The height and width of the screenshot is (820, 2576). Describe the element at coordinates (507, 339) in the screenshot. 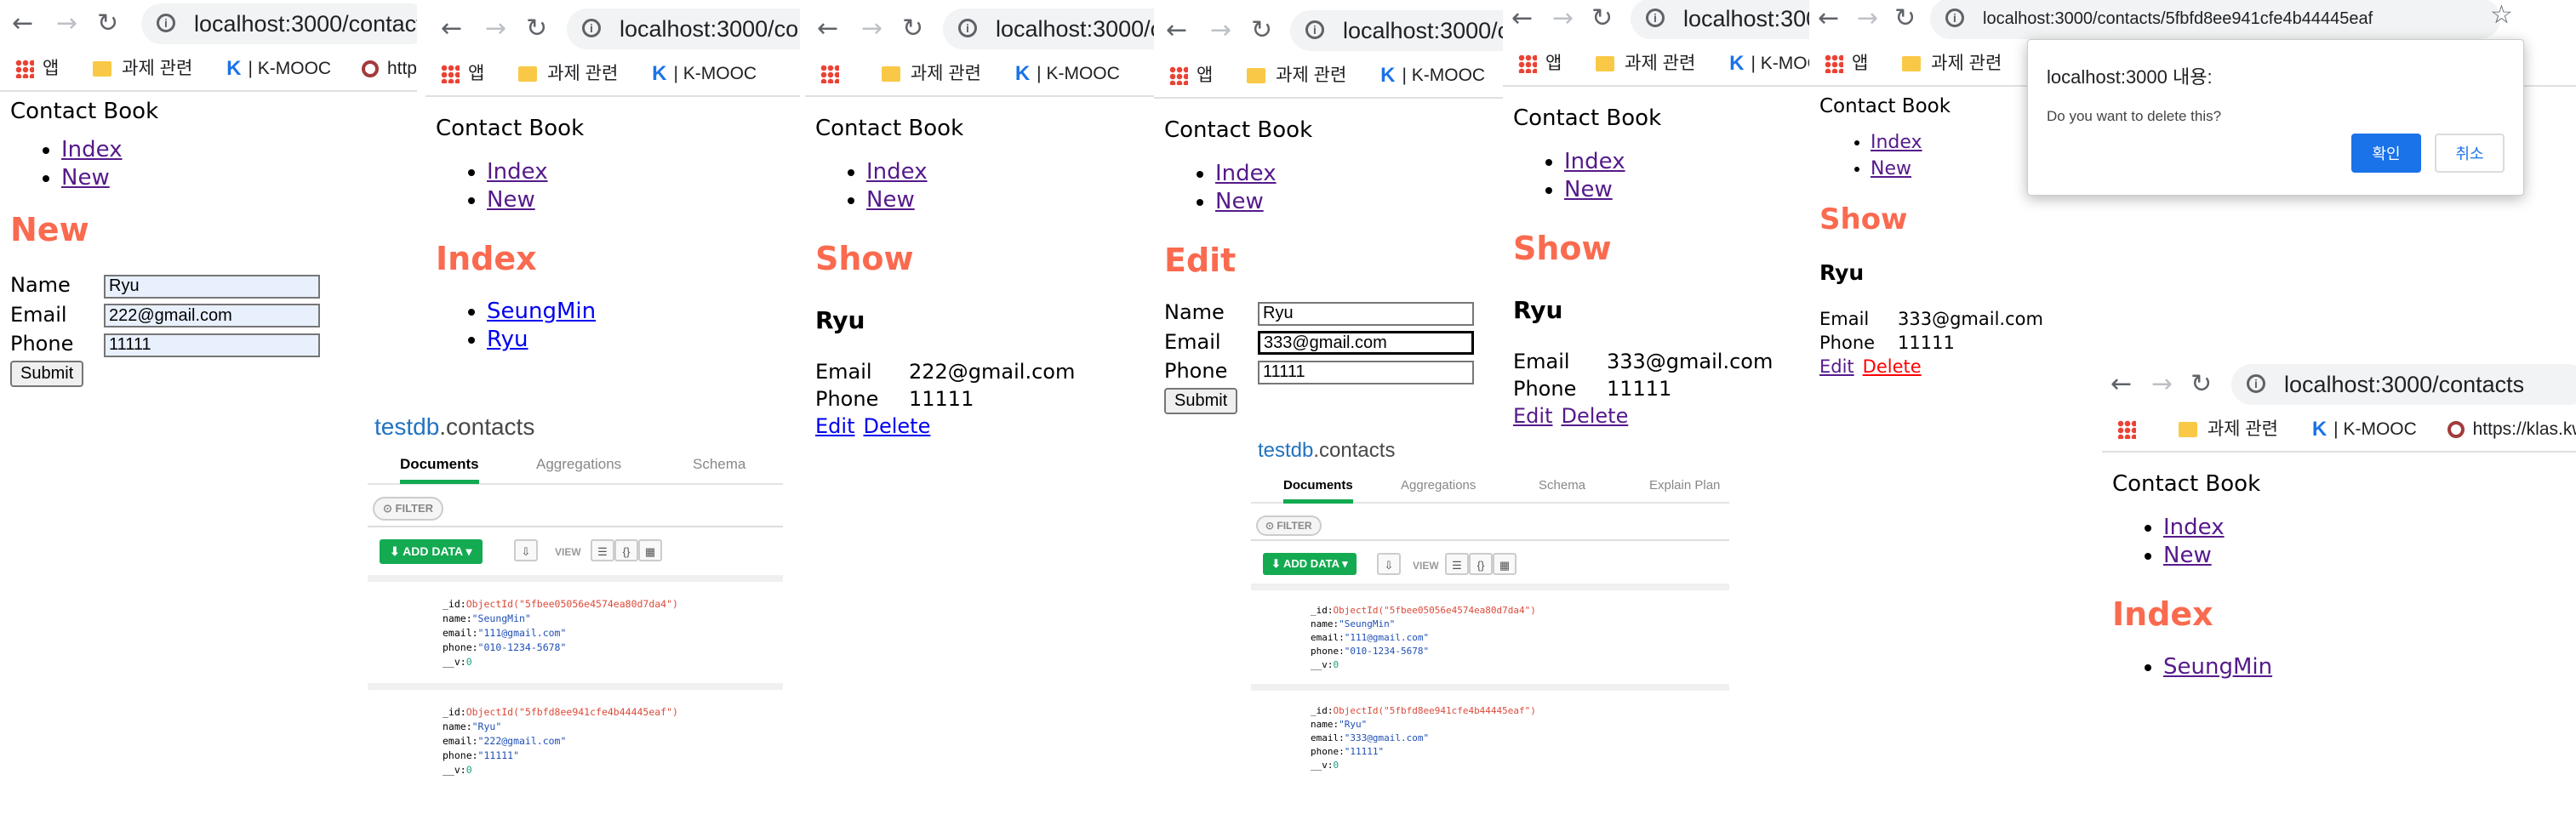

I see `contact-link: Ryu` at that location.